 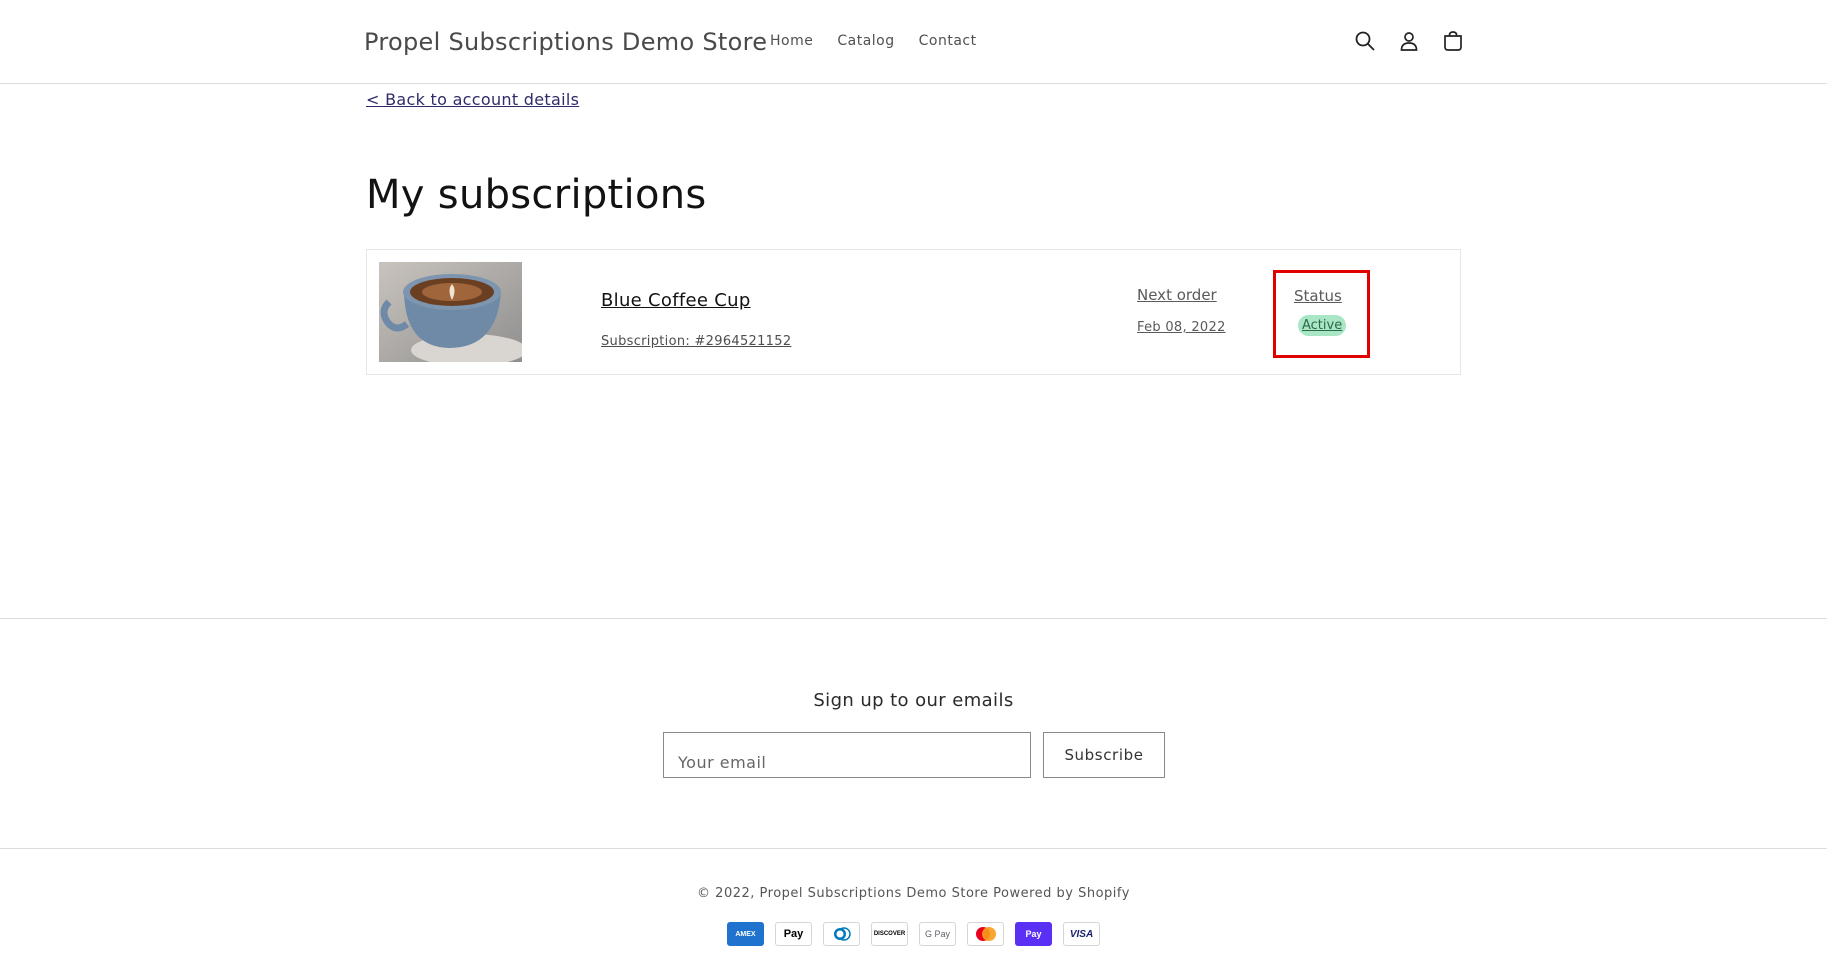 I want to click on account-icon, so click(x=1409, y=41).